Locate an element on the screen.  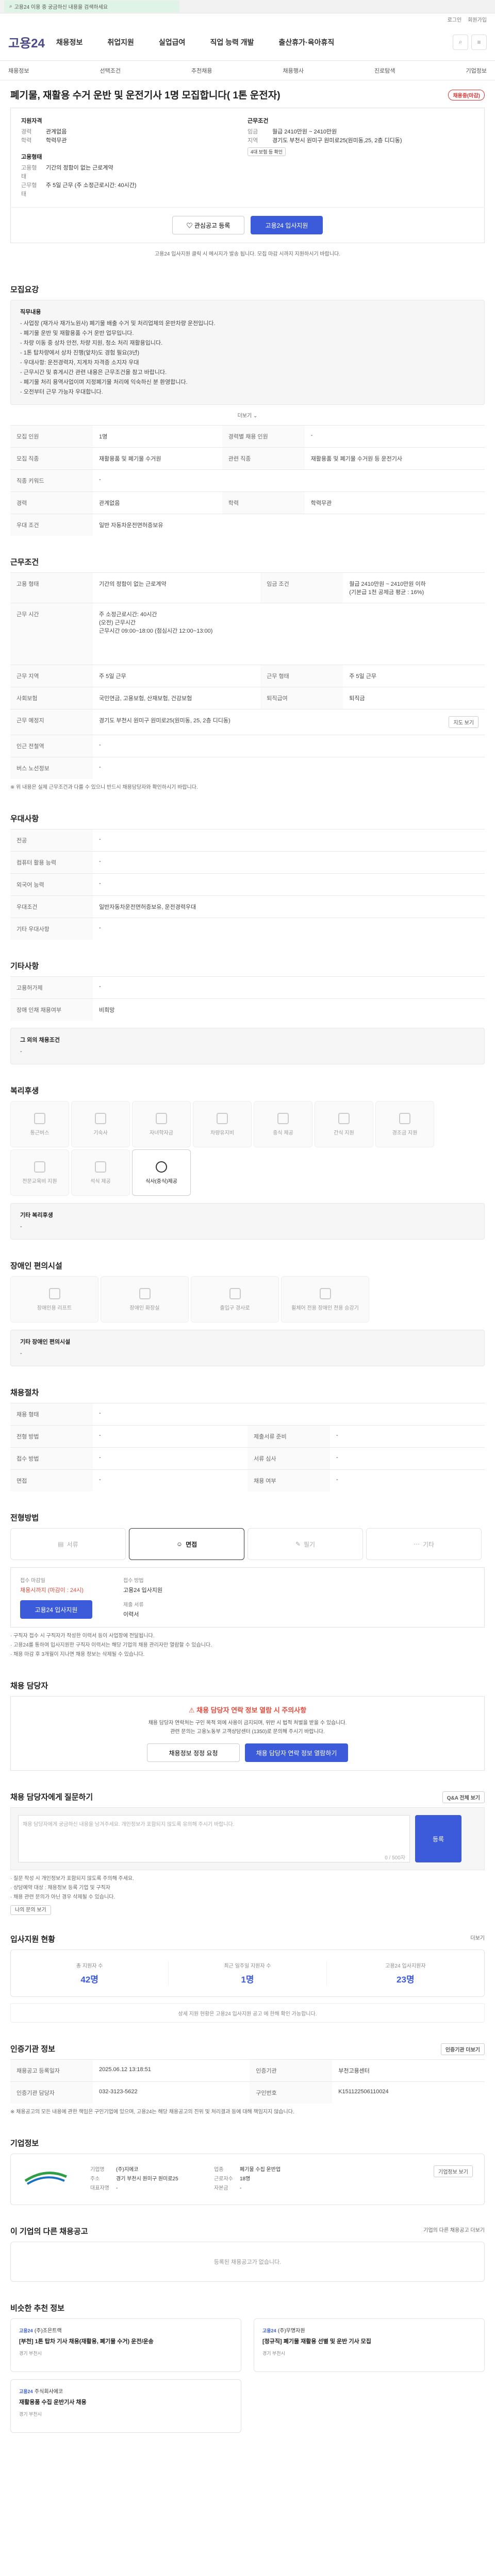
section-title: 전형방법 is located at coordinates (24, 1518).